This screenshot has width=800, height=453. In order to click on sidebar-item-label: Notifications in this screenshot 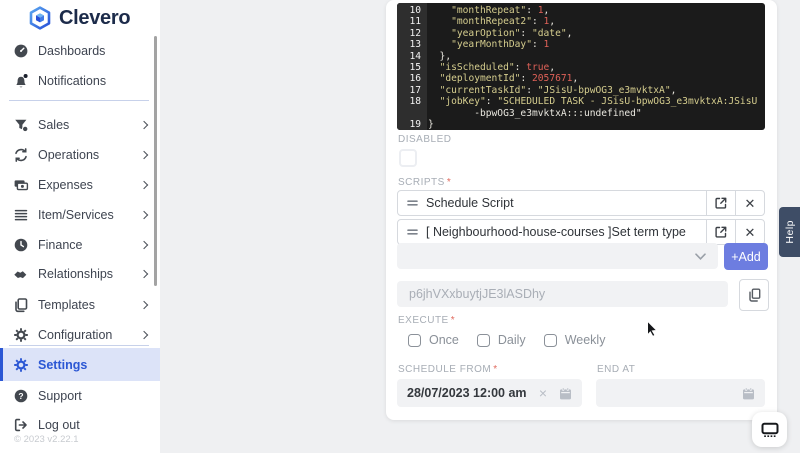, I will do `click(72, 81)`.